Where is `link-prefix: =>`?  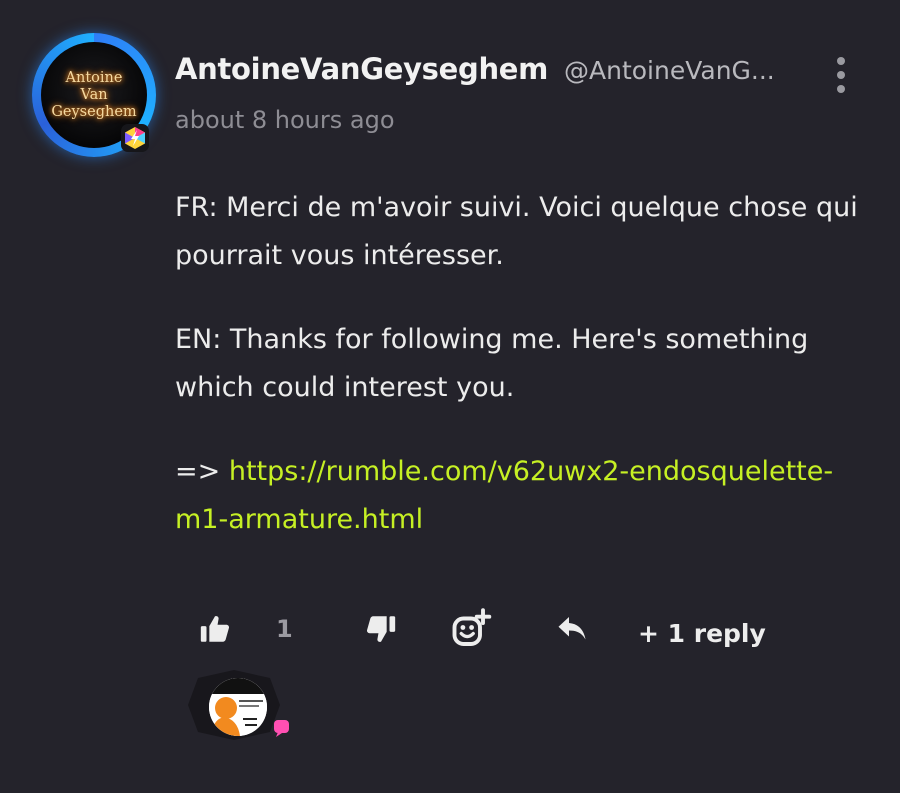 link-prefix: => is located at coordinates (202, 471).